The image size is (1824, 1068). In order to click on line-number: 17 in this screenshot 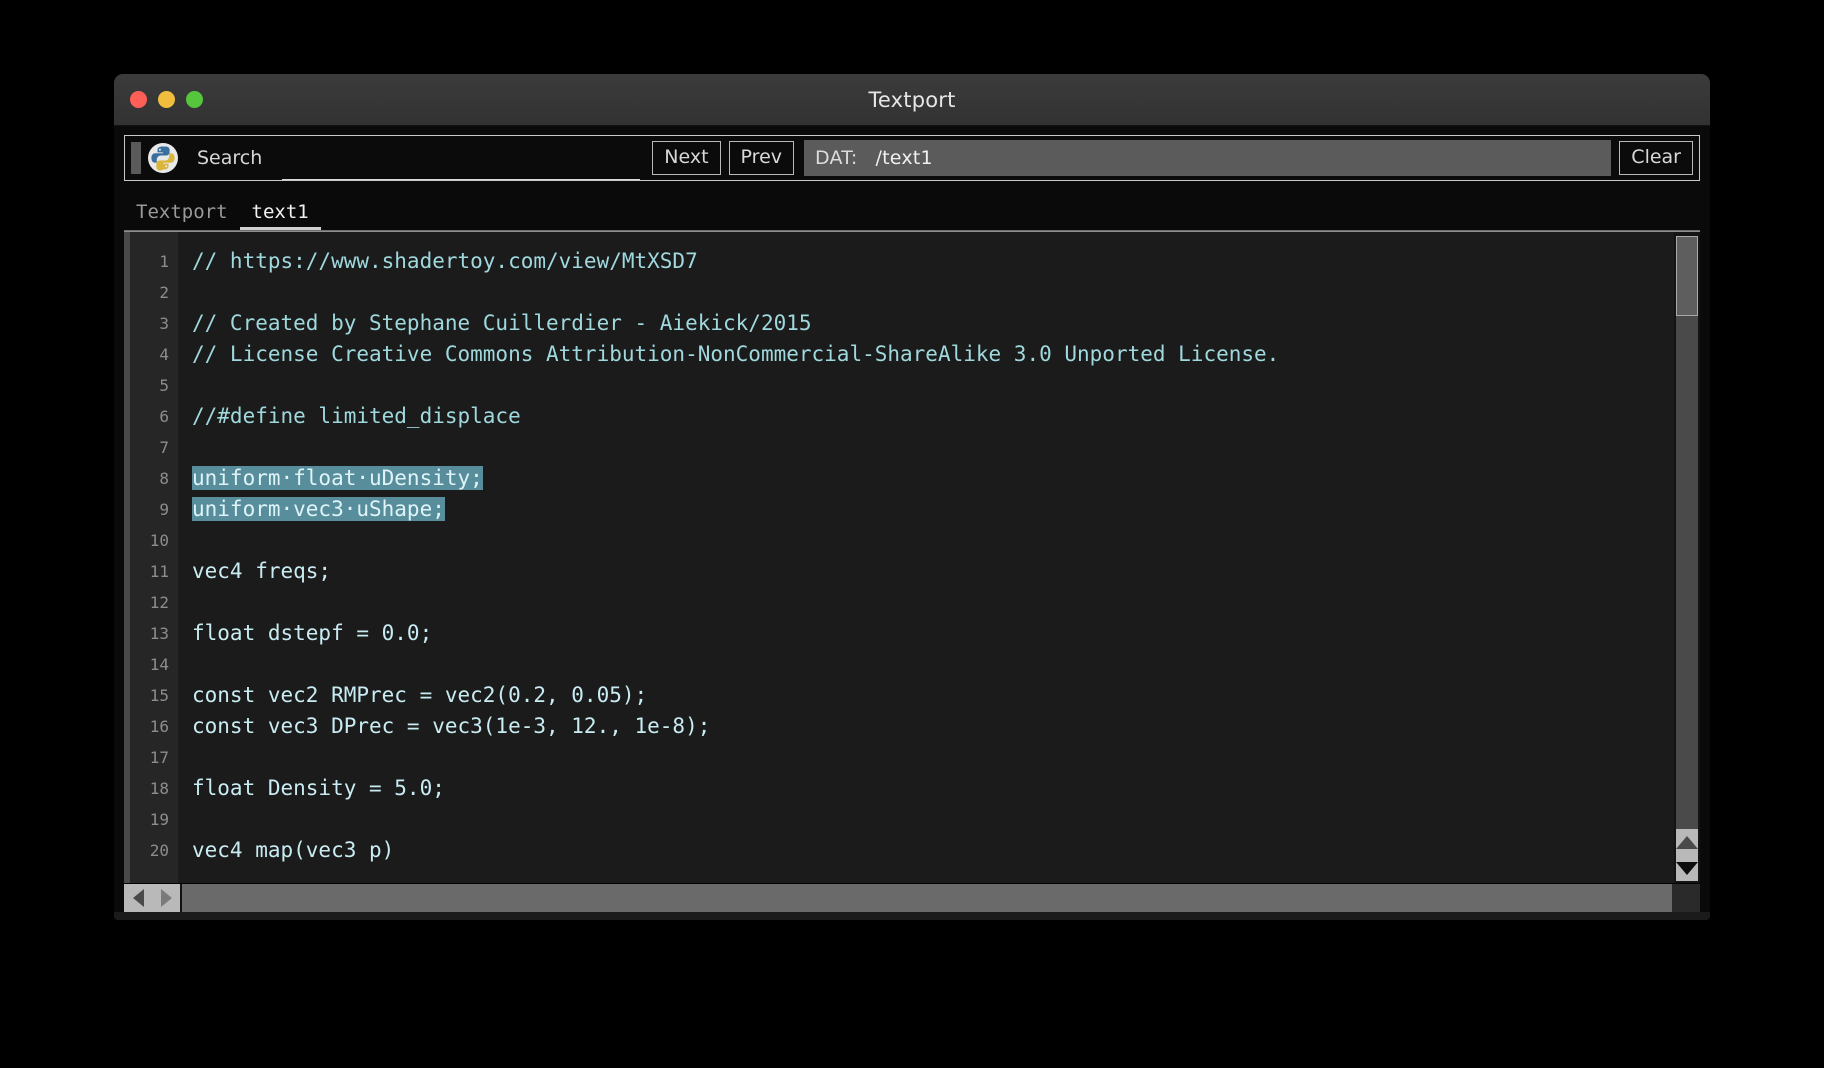, I will do `click(159, 757)`.